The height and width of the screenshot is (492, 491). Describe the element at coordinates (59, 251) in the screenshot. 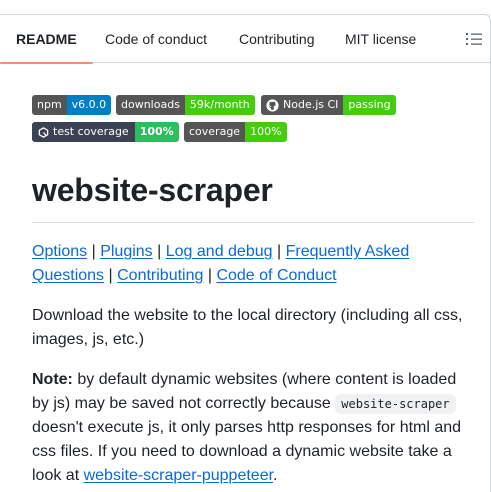

I see `link-options: Options` at that location.